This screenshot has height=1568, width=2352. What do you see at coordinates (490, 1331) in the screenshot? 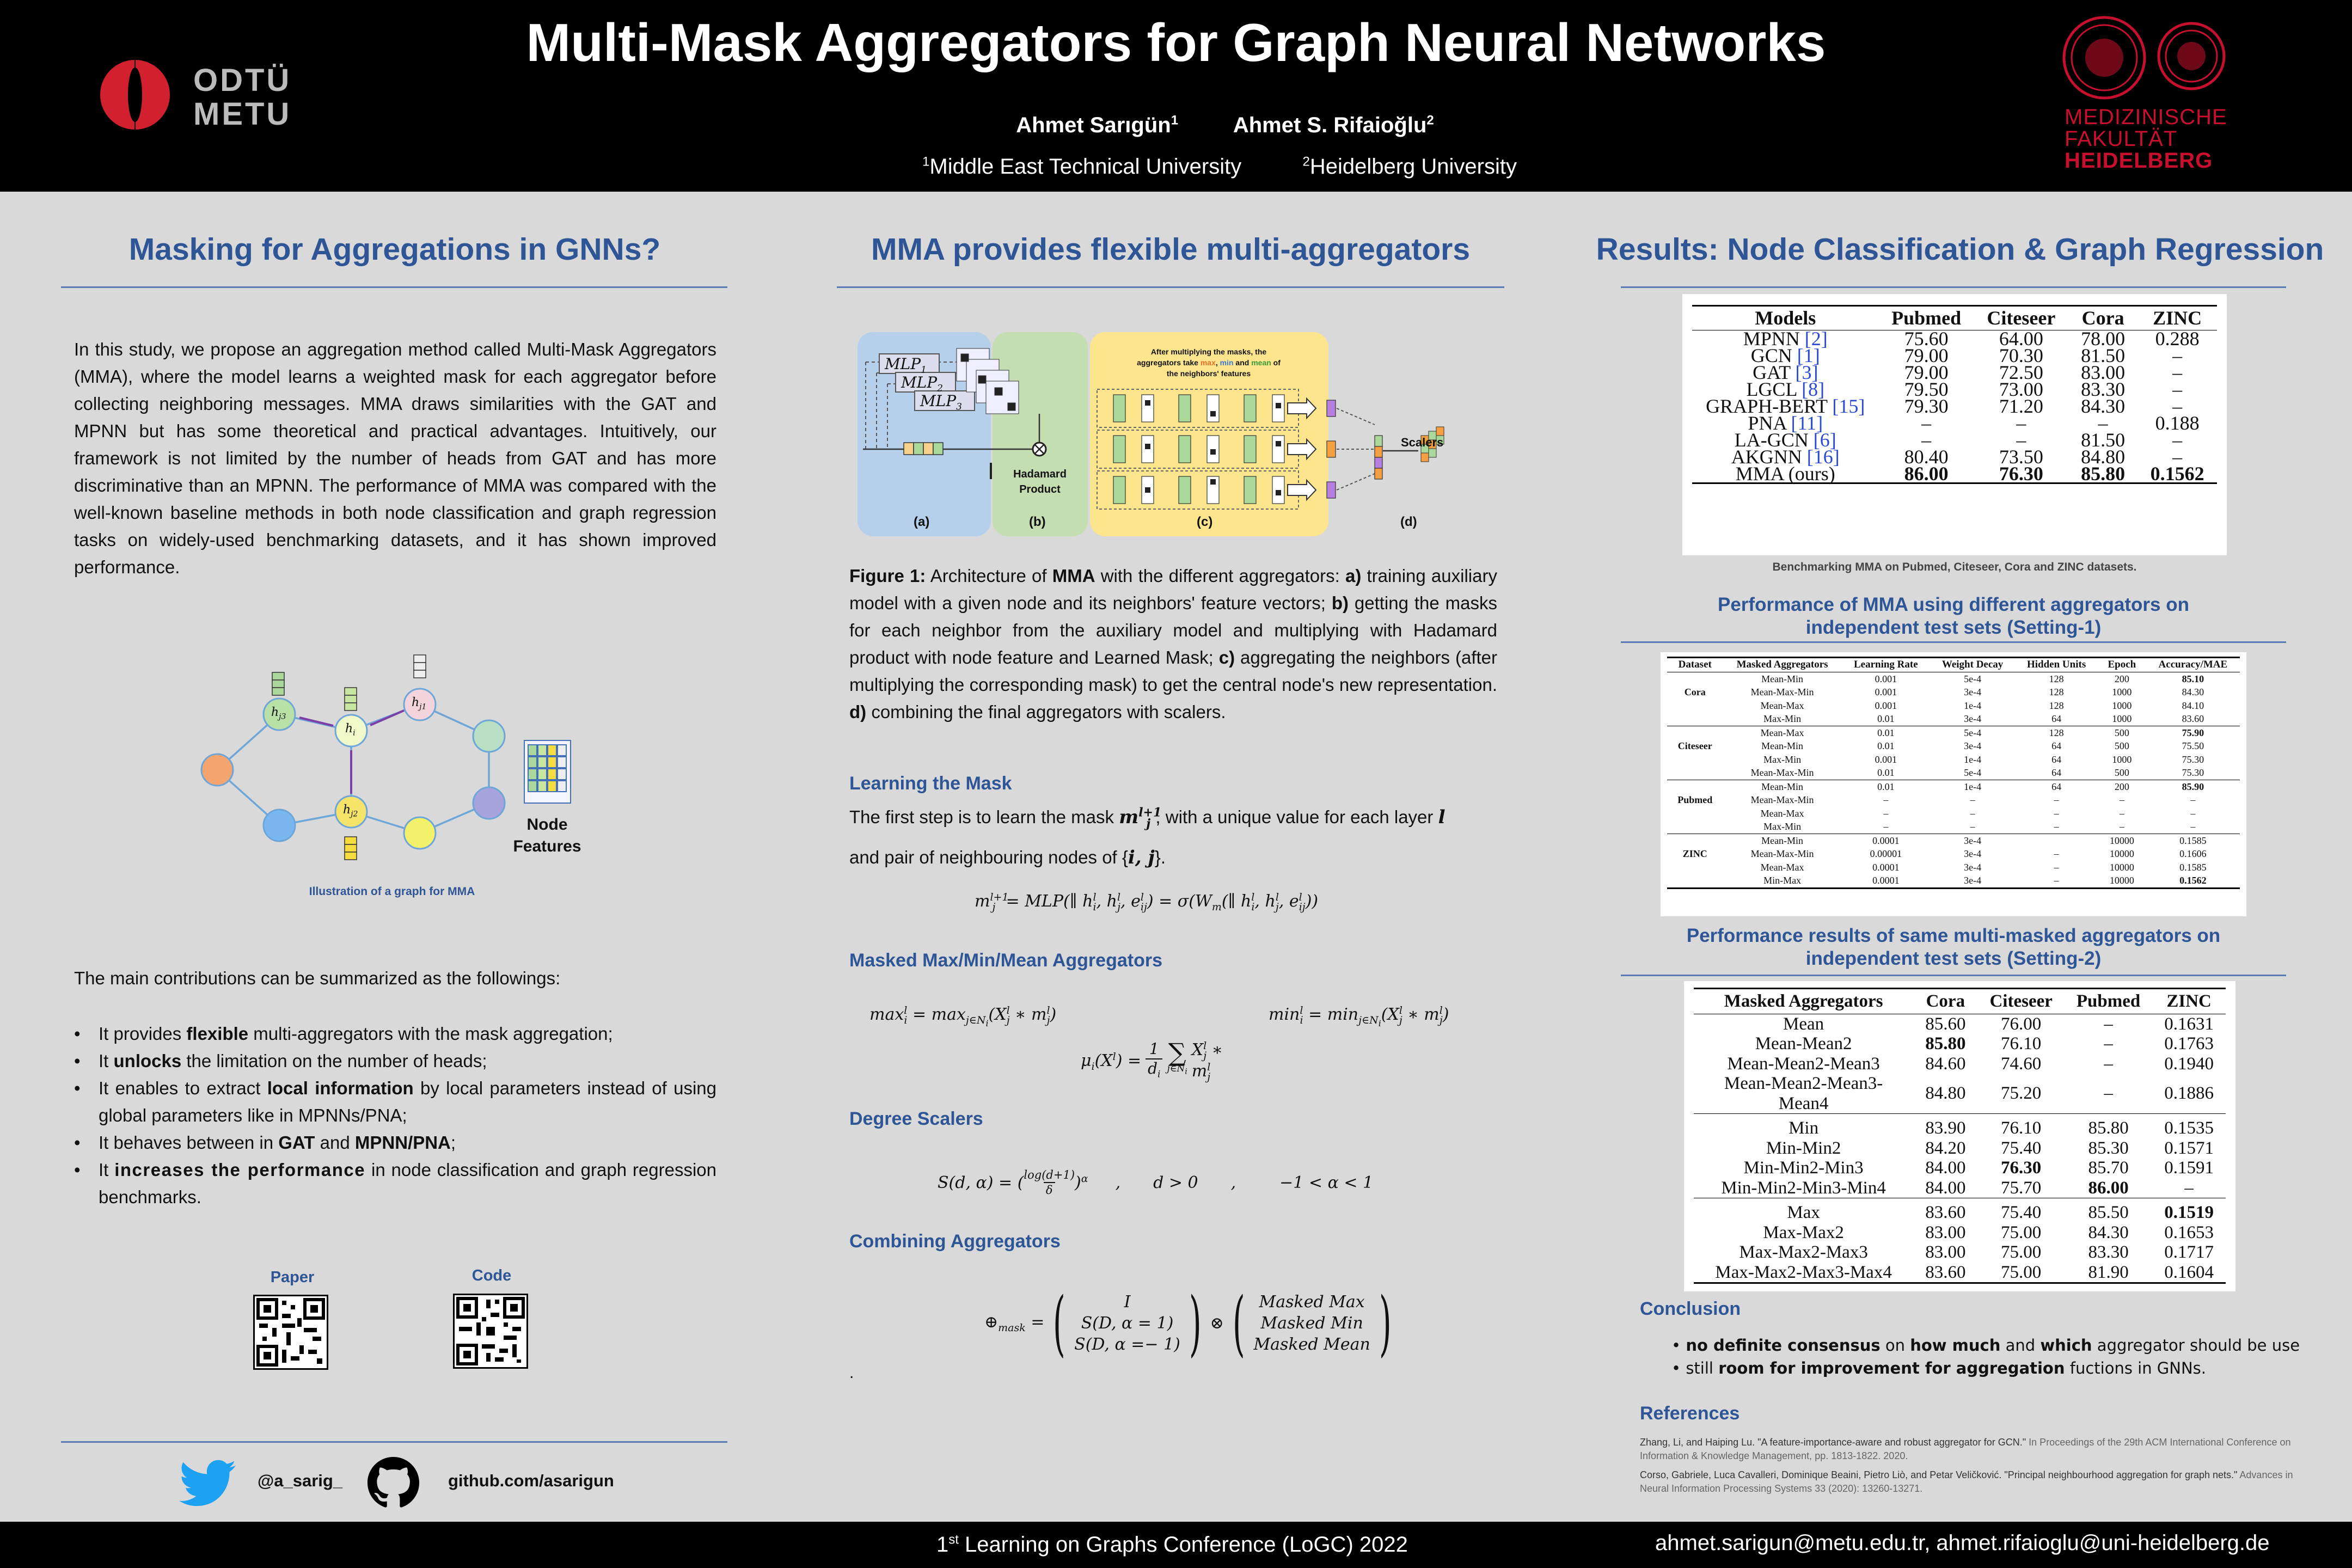
I see `code-qr-code` at bounding box center [490, 1331].